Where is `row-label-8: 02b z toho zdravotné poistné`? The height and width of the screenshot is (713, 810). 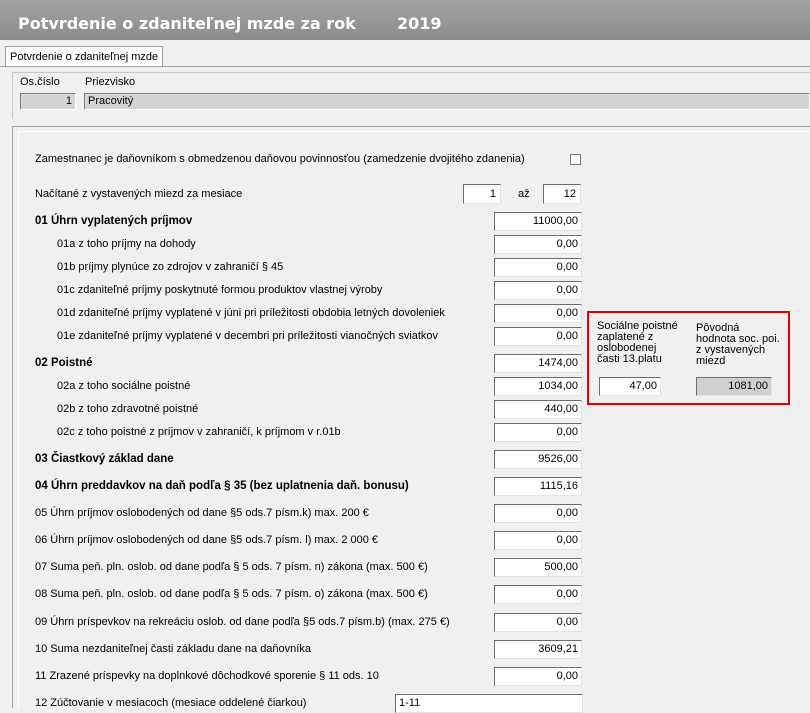
row-label-8: 02b z toho zdravotné poistné is located at coordinates (128, 409).